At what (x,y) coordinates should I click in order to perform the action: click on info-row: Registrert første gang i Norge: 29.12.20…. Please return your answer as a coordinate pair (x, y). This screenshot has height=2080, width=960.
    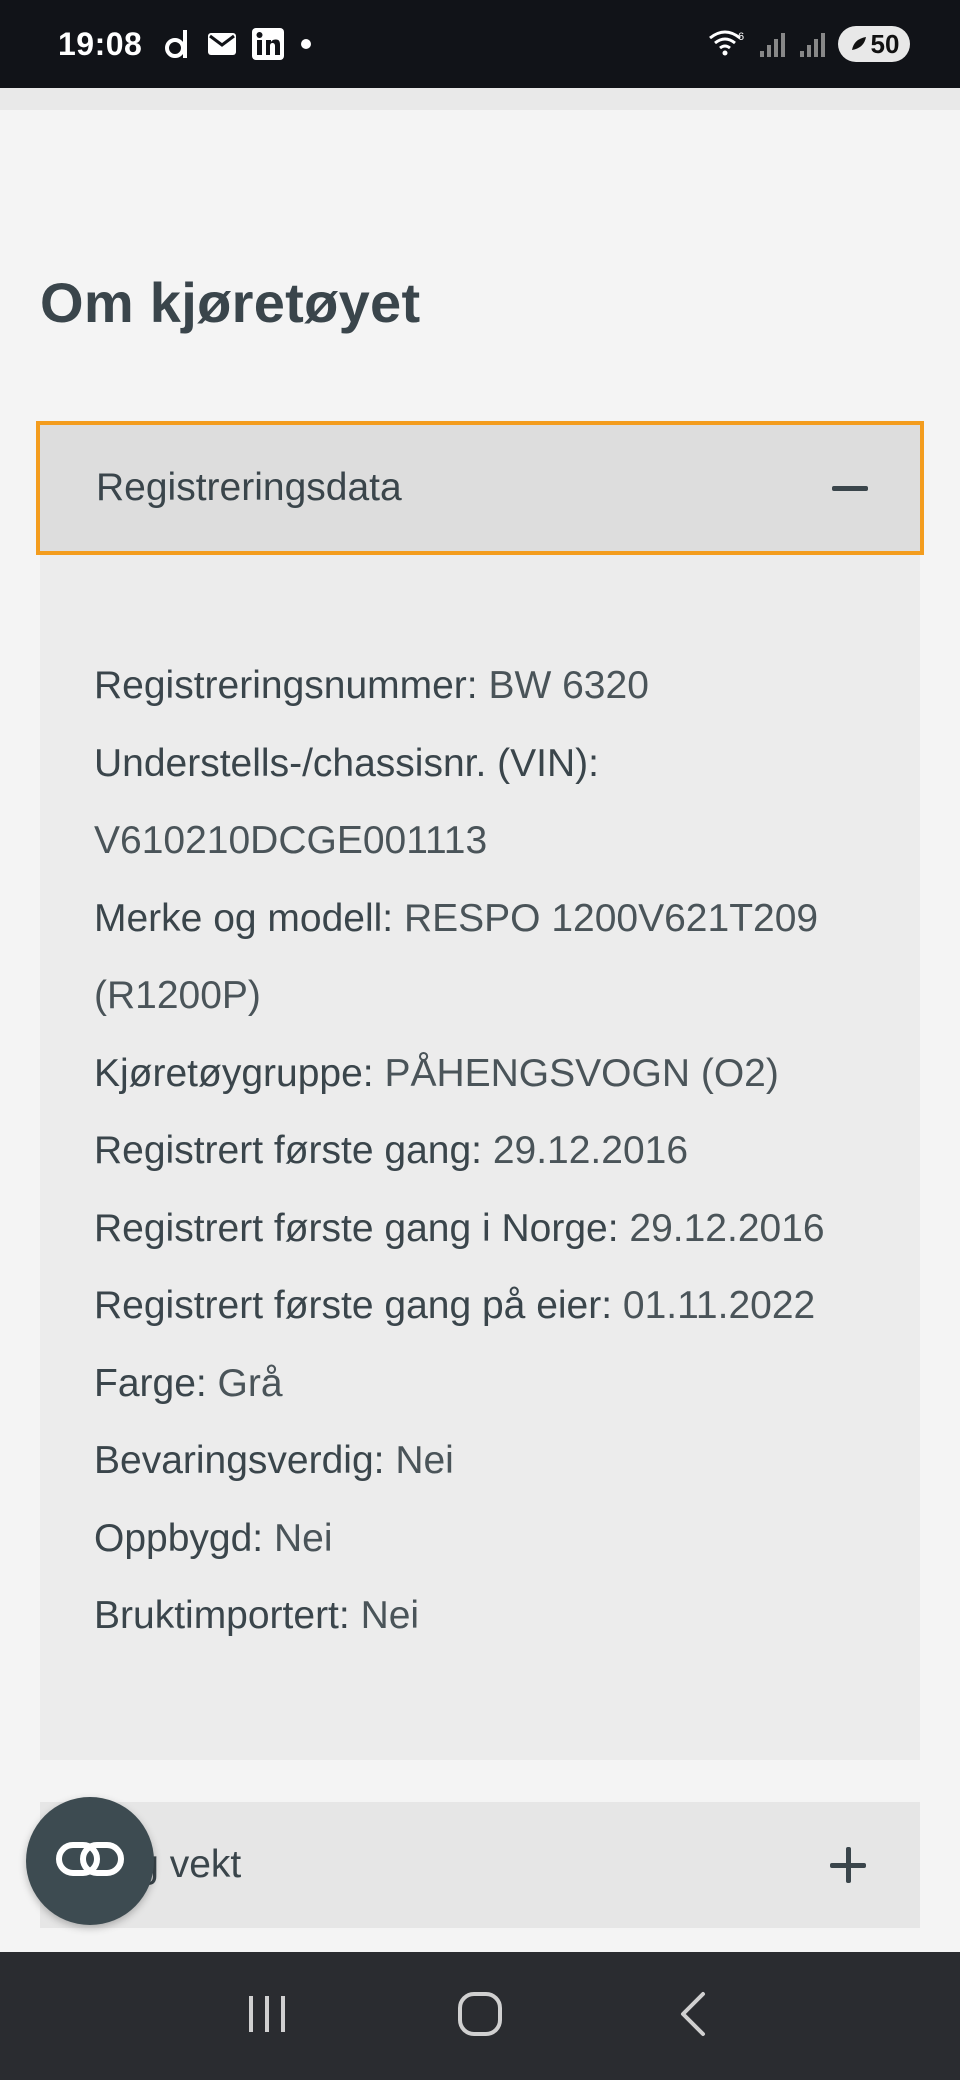
    Looking at the image, I should click on (507, 1229).